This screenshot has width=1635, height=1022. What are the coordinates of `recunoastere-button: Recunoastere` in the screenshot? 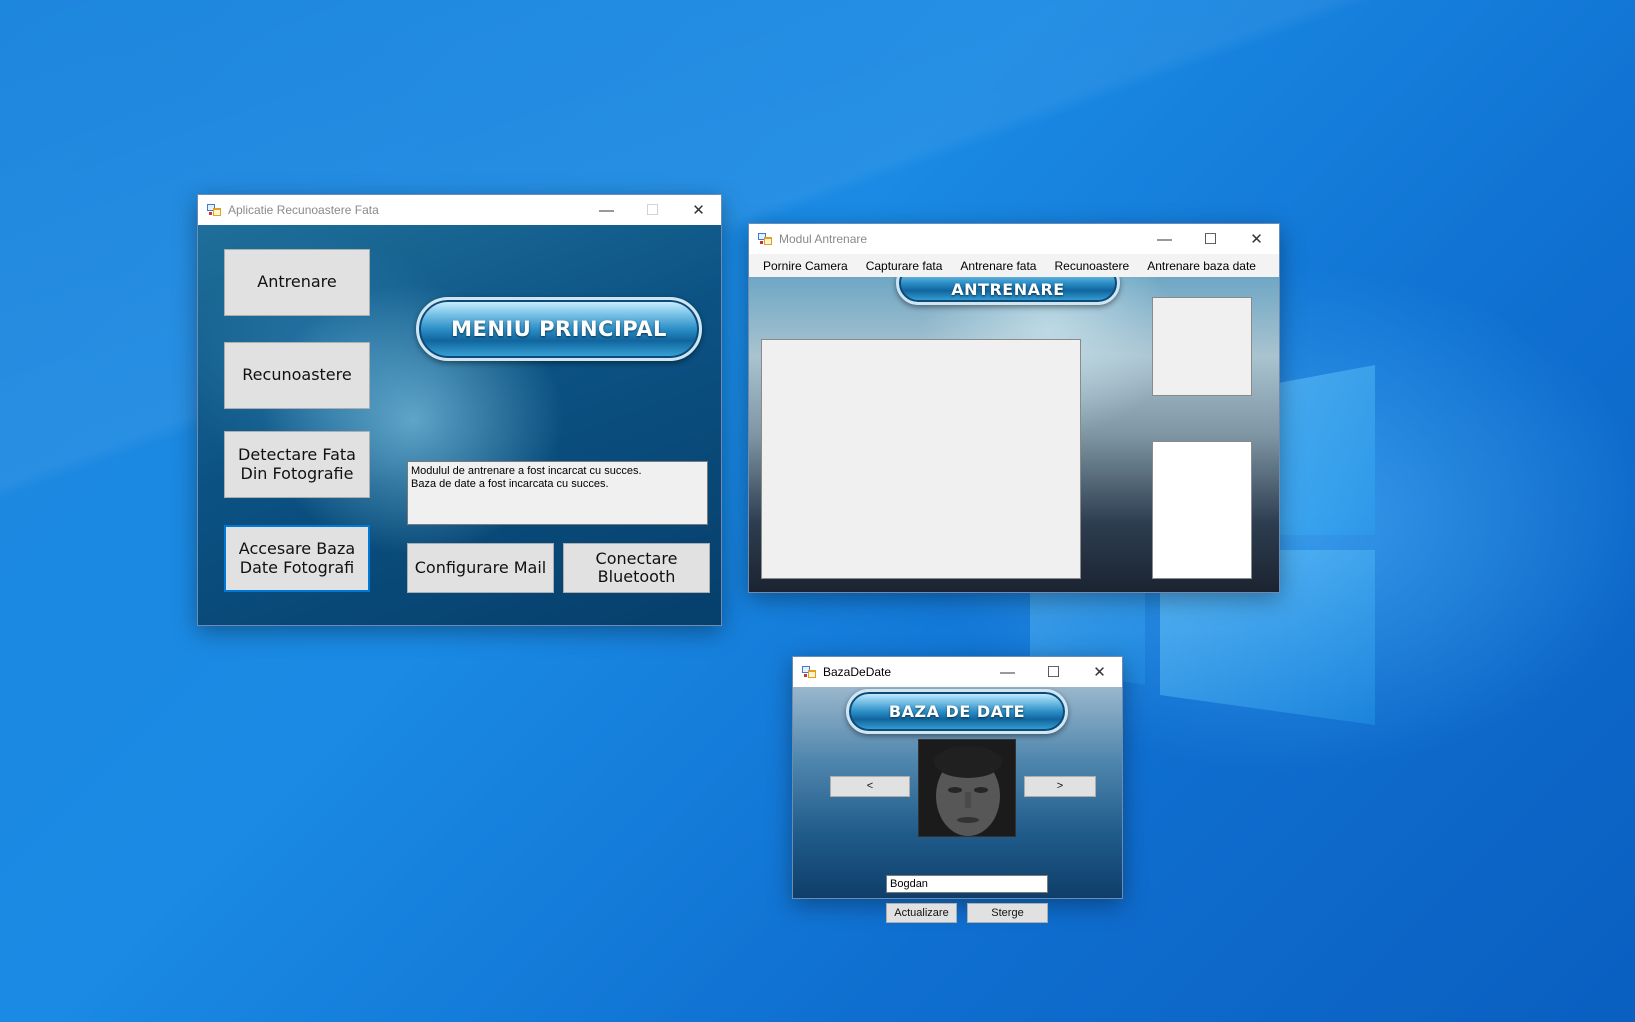 It's located at (297, 375).